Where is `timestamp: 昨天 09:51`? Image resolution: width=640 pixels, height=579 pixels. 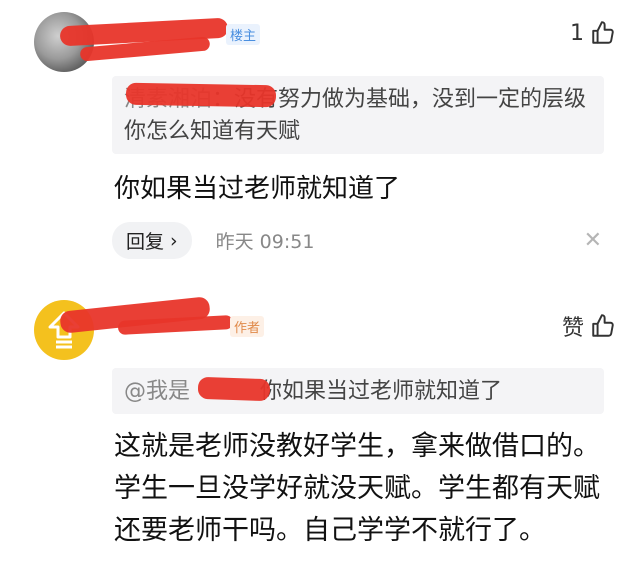
timestamp: 昨天 09:51 is located at coordinates (265, 242).